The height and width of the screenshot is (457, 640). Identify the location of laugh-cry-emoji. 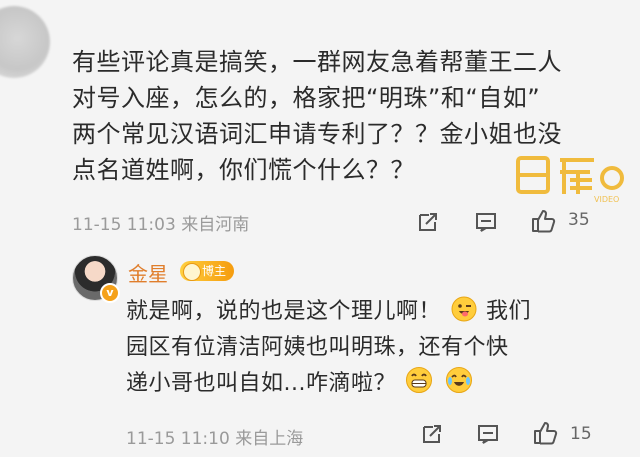
(458, 380).